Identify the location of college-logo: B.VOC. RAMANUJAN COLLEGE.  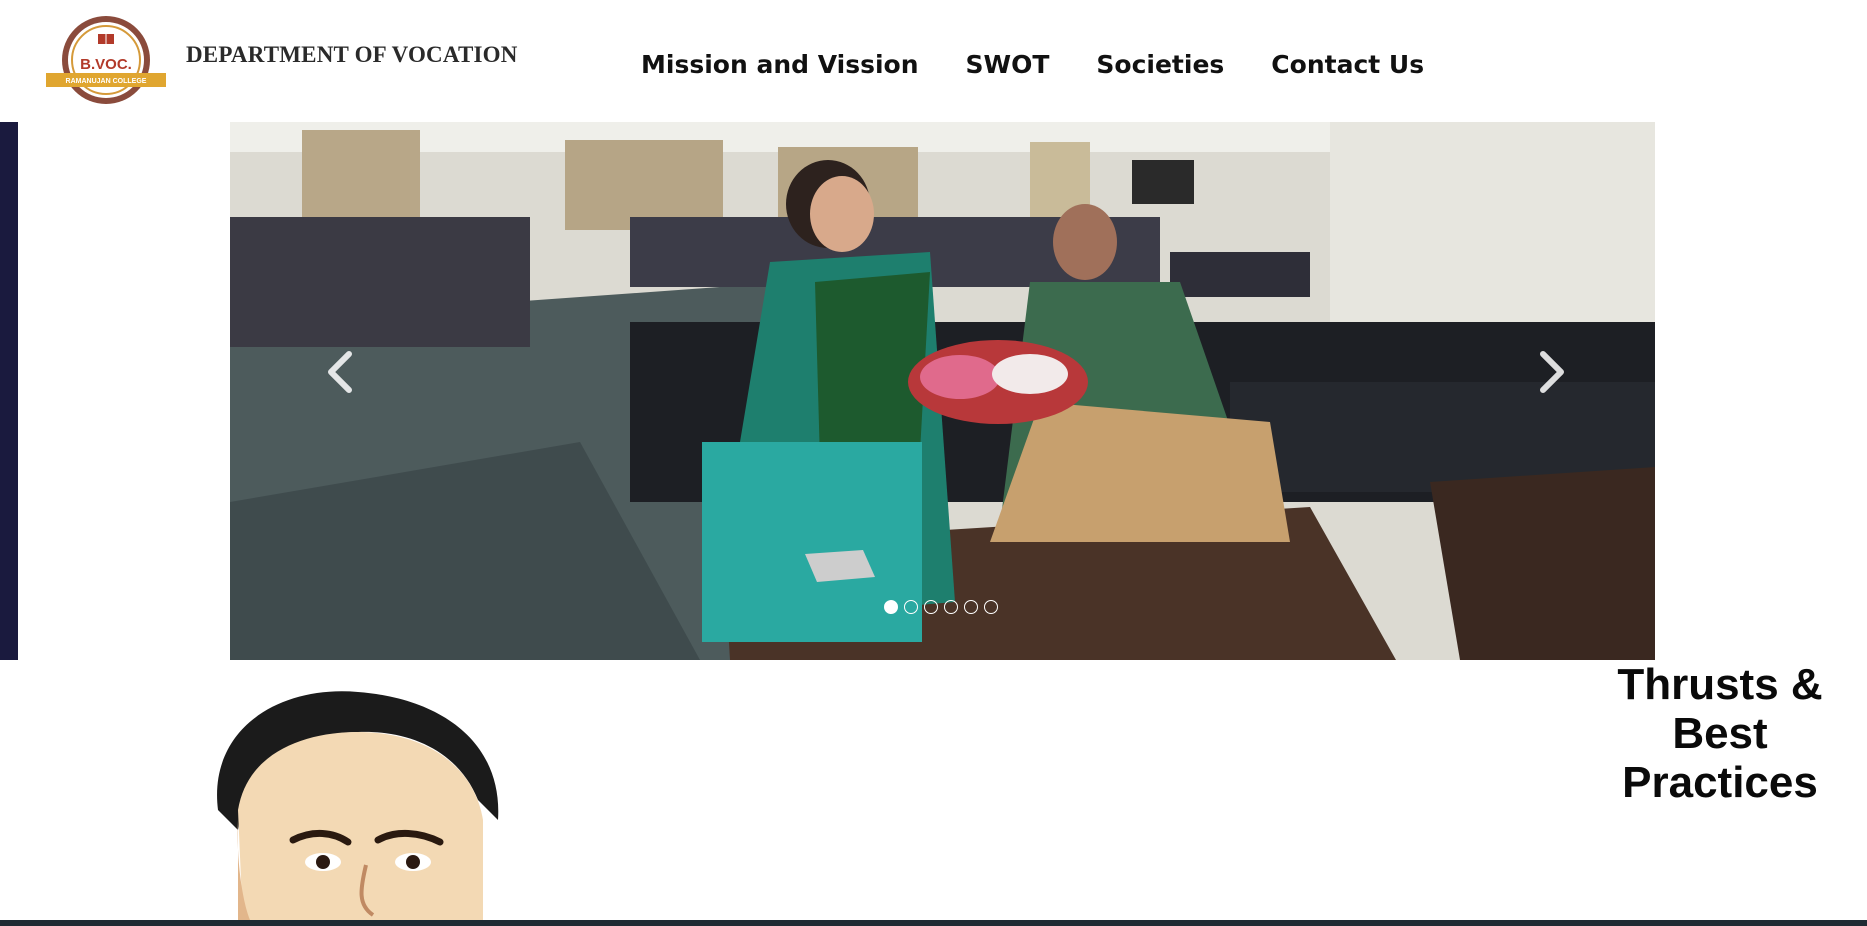
(106, 60).